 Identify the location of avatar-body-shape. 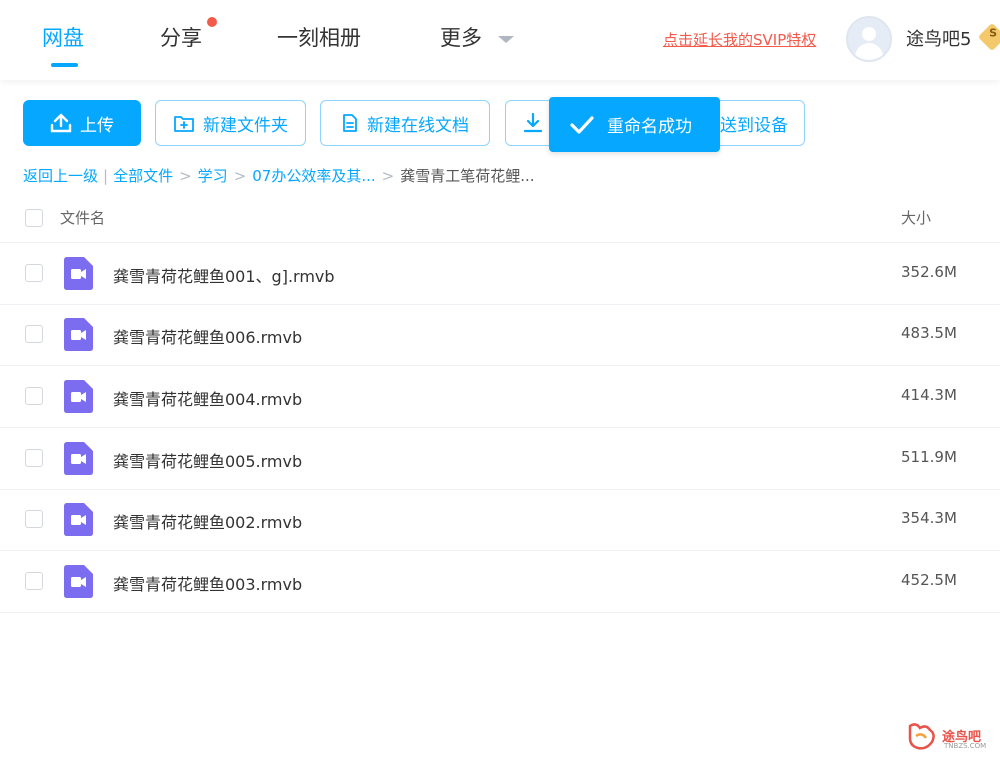
(869, 51).